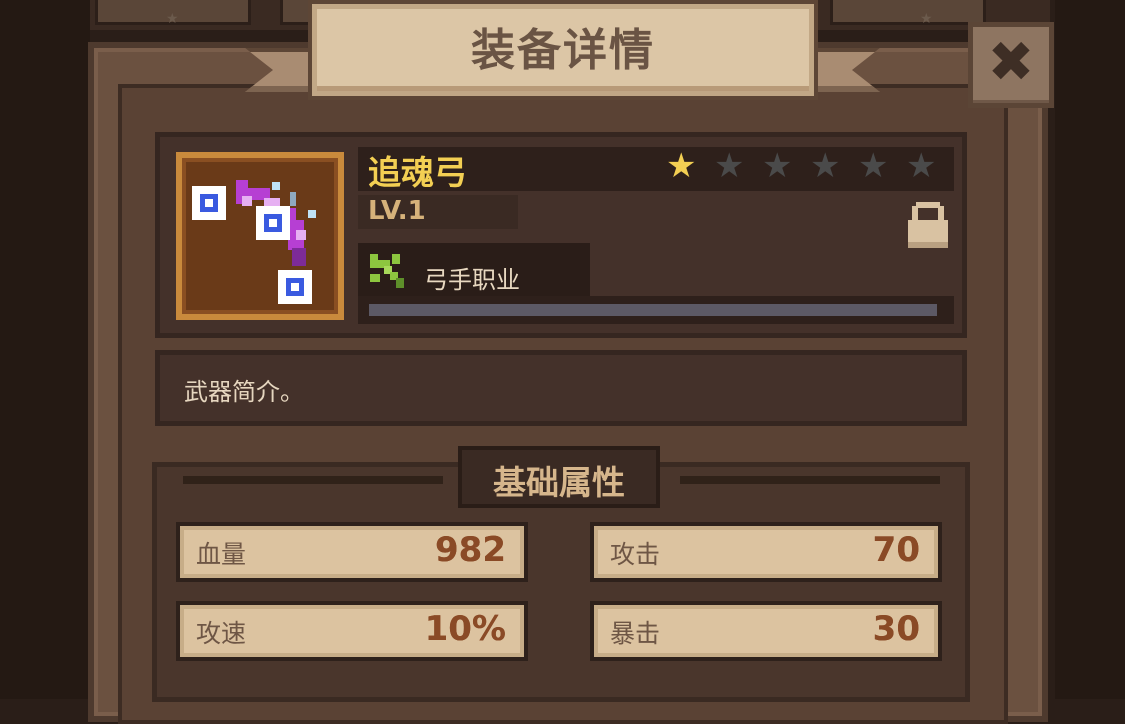 Image resolution: width=1125 pixels, height=724 pixels. I want to click on equipment-level: LV.1, so click(397, 211).